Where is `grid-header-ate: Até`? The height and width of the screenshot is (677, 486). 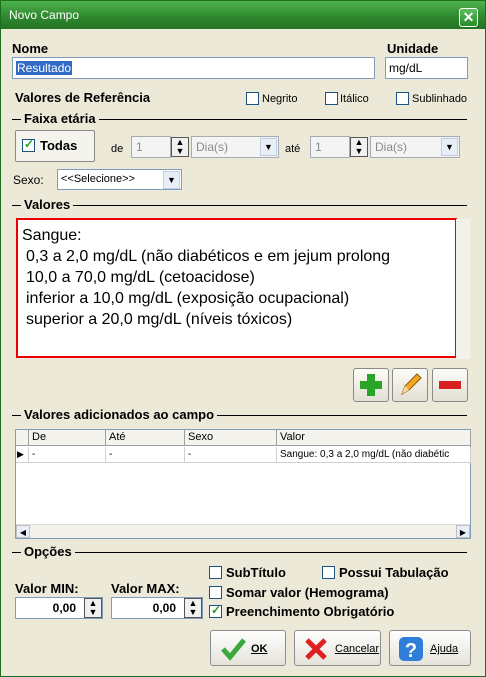 grid-header-ate: Até is located at coordinates (145, 438).